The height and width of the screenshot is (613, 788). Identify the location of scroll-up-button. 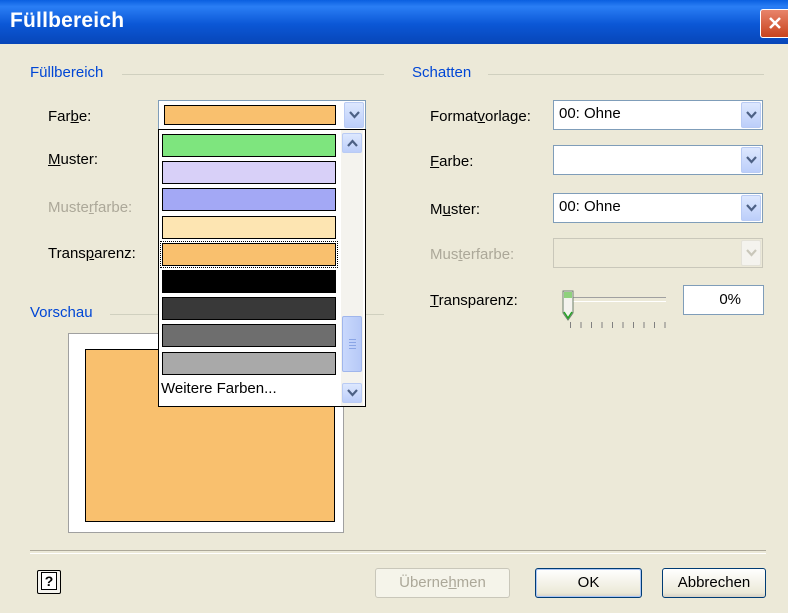
(352, 143).